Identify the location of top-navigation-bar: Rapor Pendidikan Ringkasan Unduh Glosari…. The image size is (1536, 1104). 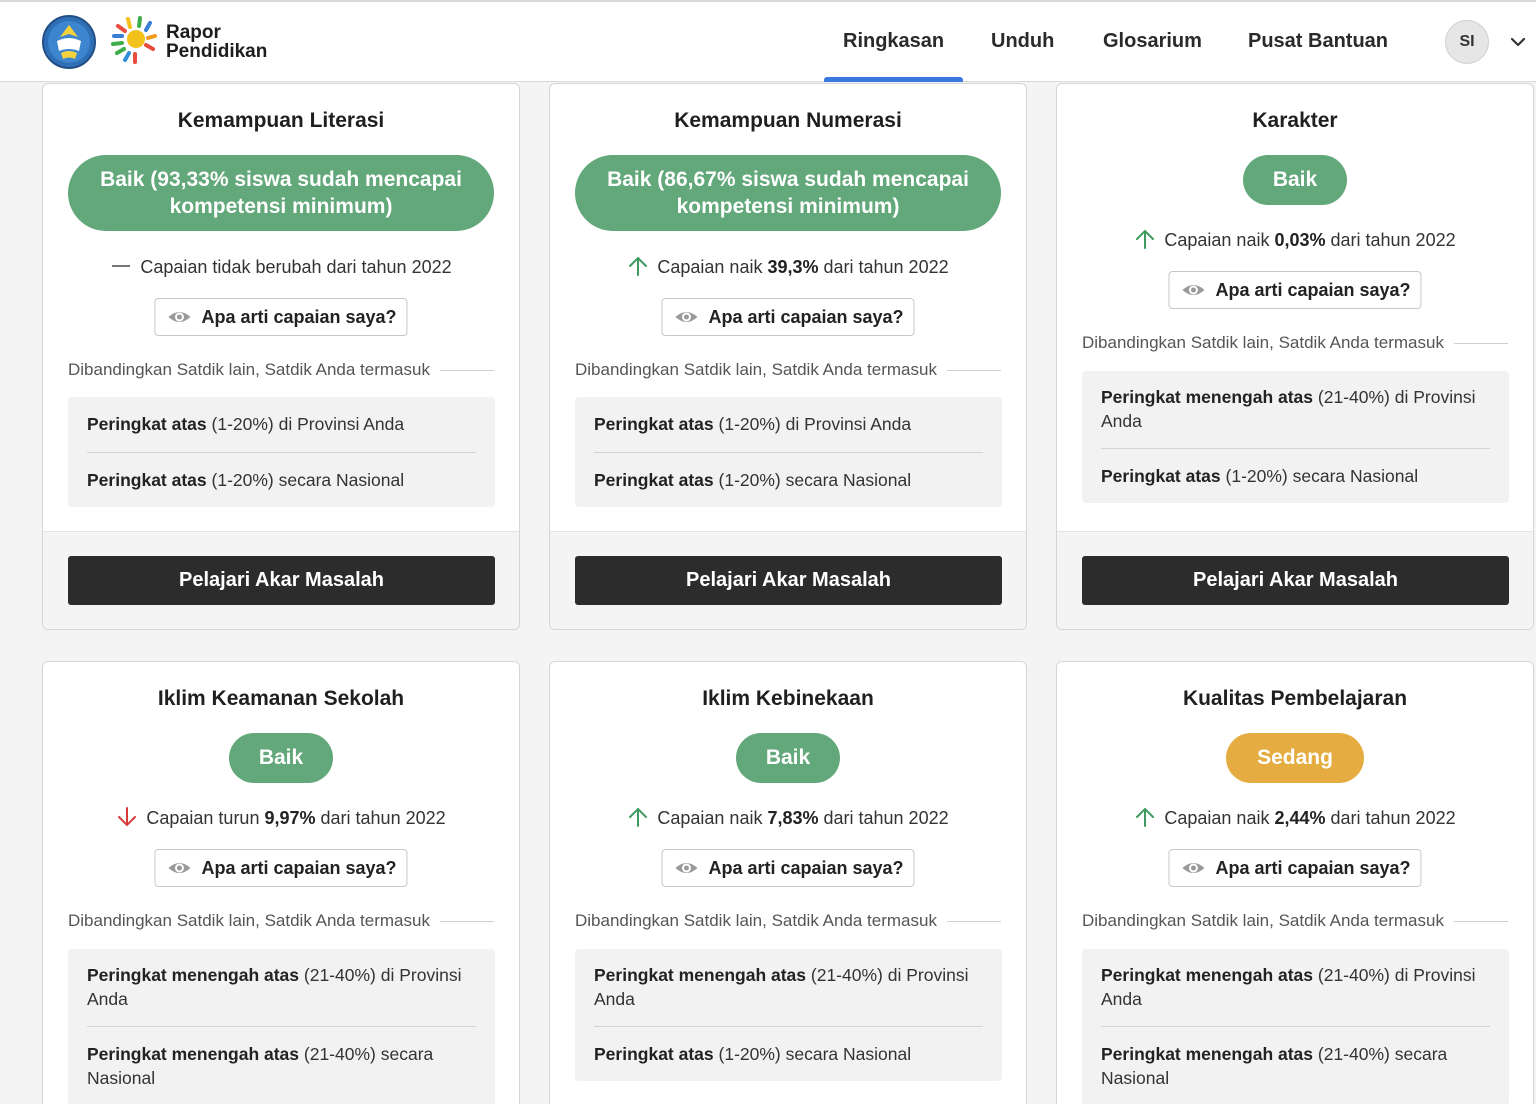
(768, 41).